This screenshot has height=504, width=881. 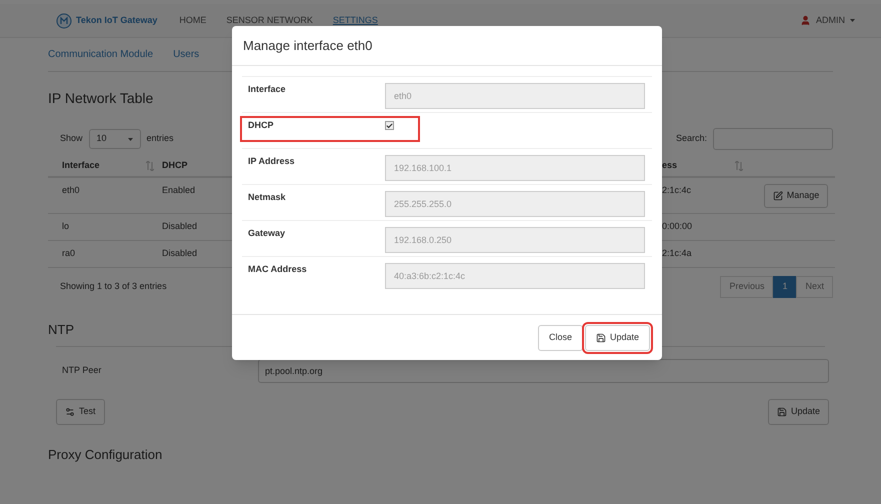 What do you see at coordinates (784, 287) in the screenshot?
I see `page-button: 1` at bounding box center [784, 287].